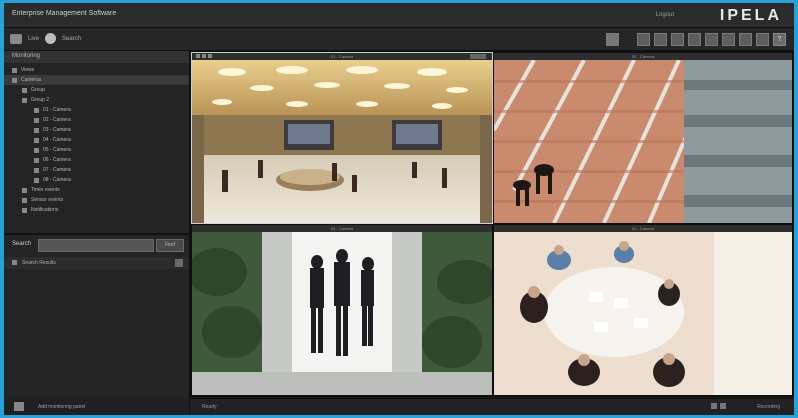 This screenshot has height=418, width=798. Describe the element at coordinates (492, 406) in the screenshot. I see `status-bar: Ready Recording` at that location.